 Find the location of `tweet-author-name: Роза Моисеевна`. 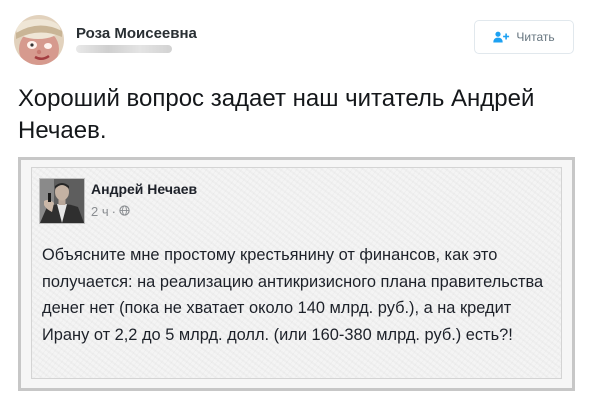

tweet-author-name: Роза Моисеевна is located at coordinates (136, 33).